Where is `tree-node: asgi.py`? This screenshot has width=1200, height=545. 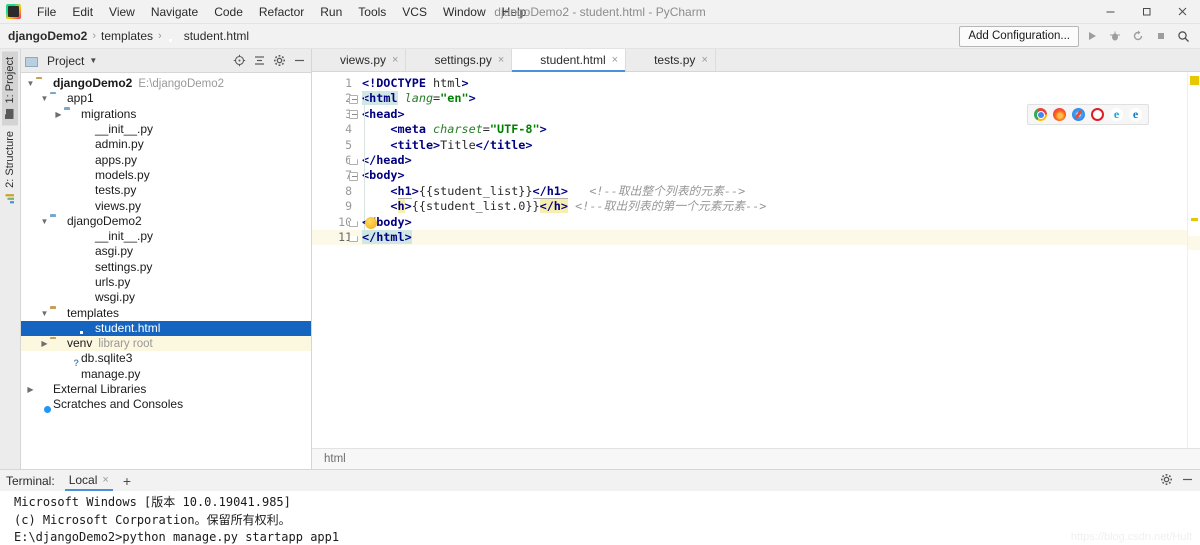 tree-node: asgi.py is located at coordinates (166, 251).